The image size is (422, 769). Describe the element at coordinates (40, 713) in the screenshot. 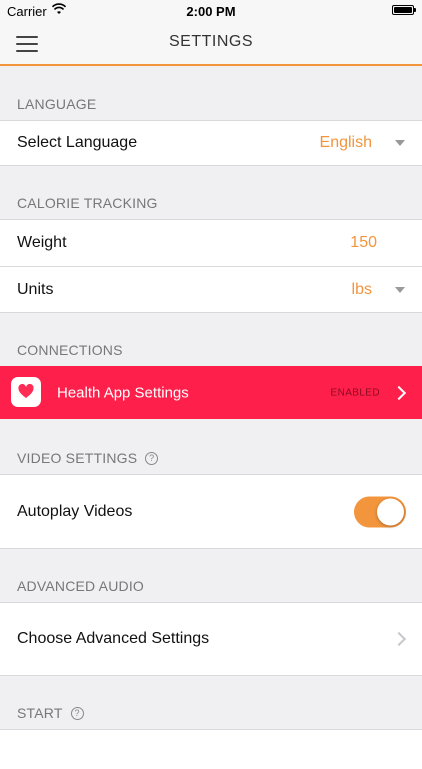

I see `start-header-label: START` at that location.